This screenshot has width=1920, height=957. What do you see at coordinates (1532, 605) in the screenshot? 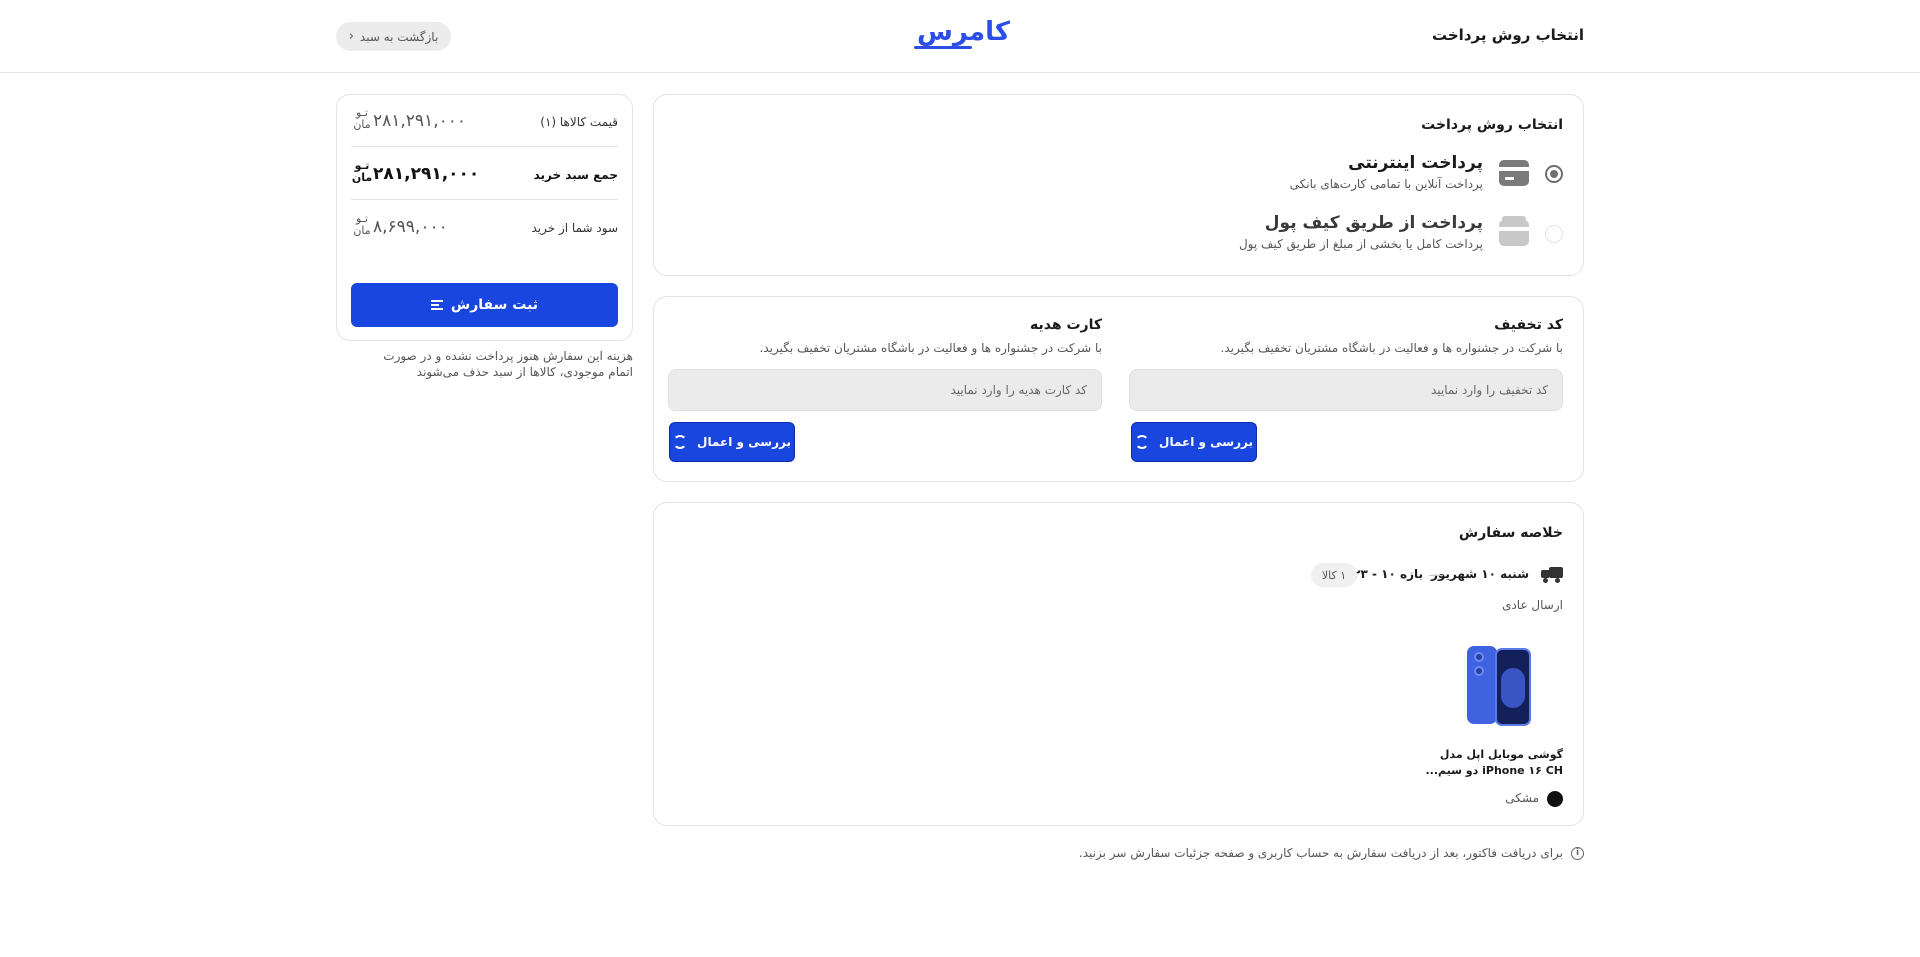
I see `shipping-type: ارسال عادی` at bounding box center [1532, 605].